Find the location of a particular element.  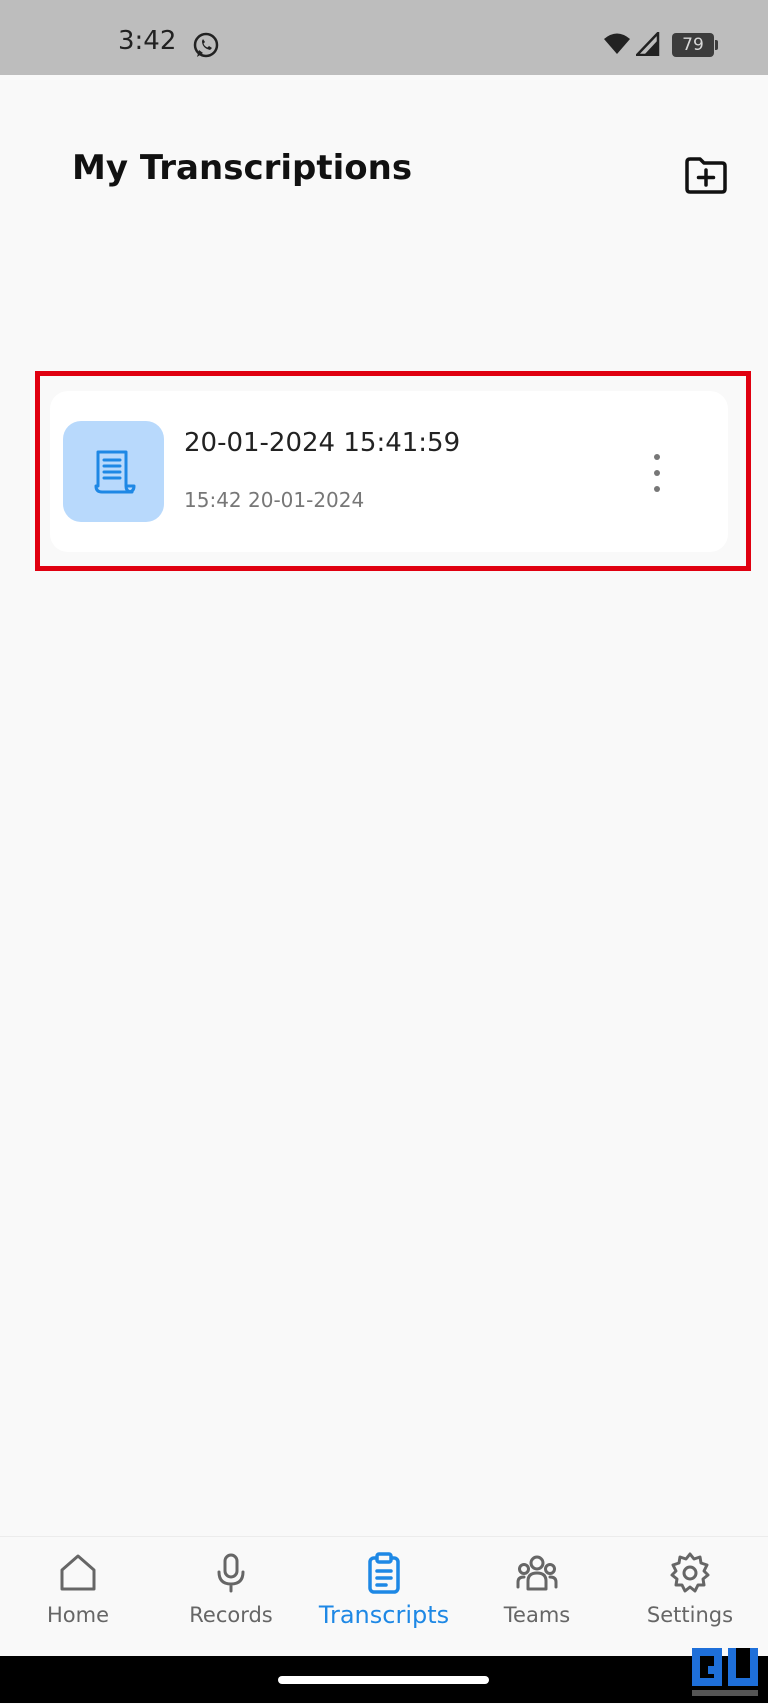

system-nav-bar is located at coordinates (384, 1679).